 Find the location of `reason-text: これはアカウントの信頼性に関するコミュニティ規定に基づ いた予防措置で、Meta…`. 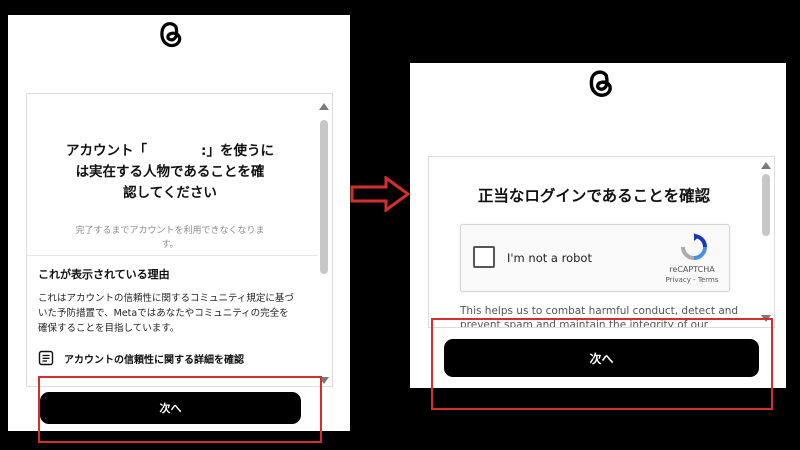

reason-text: これはアカウントの信頼性に関するコミュニティ規定に基づ いた予防措置で、Meta… is located at coordinates (175, 313).